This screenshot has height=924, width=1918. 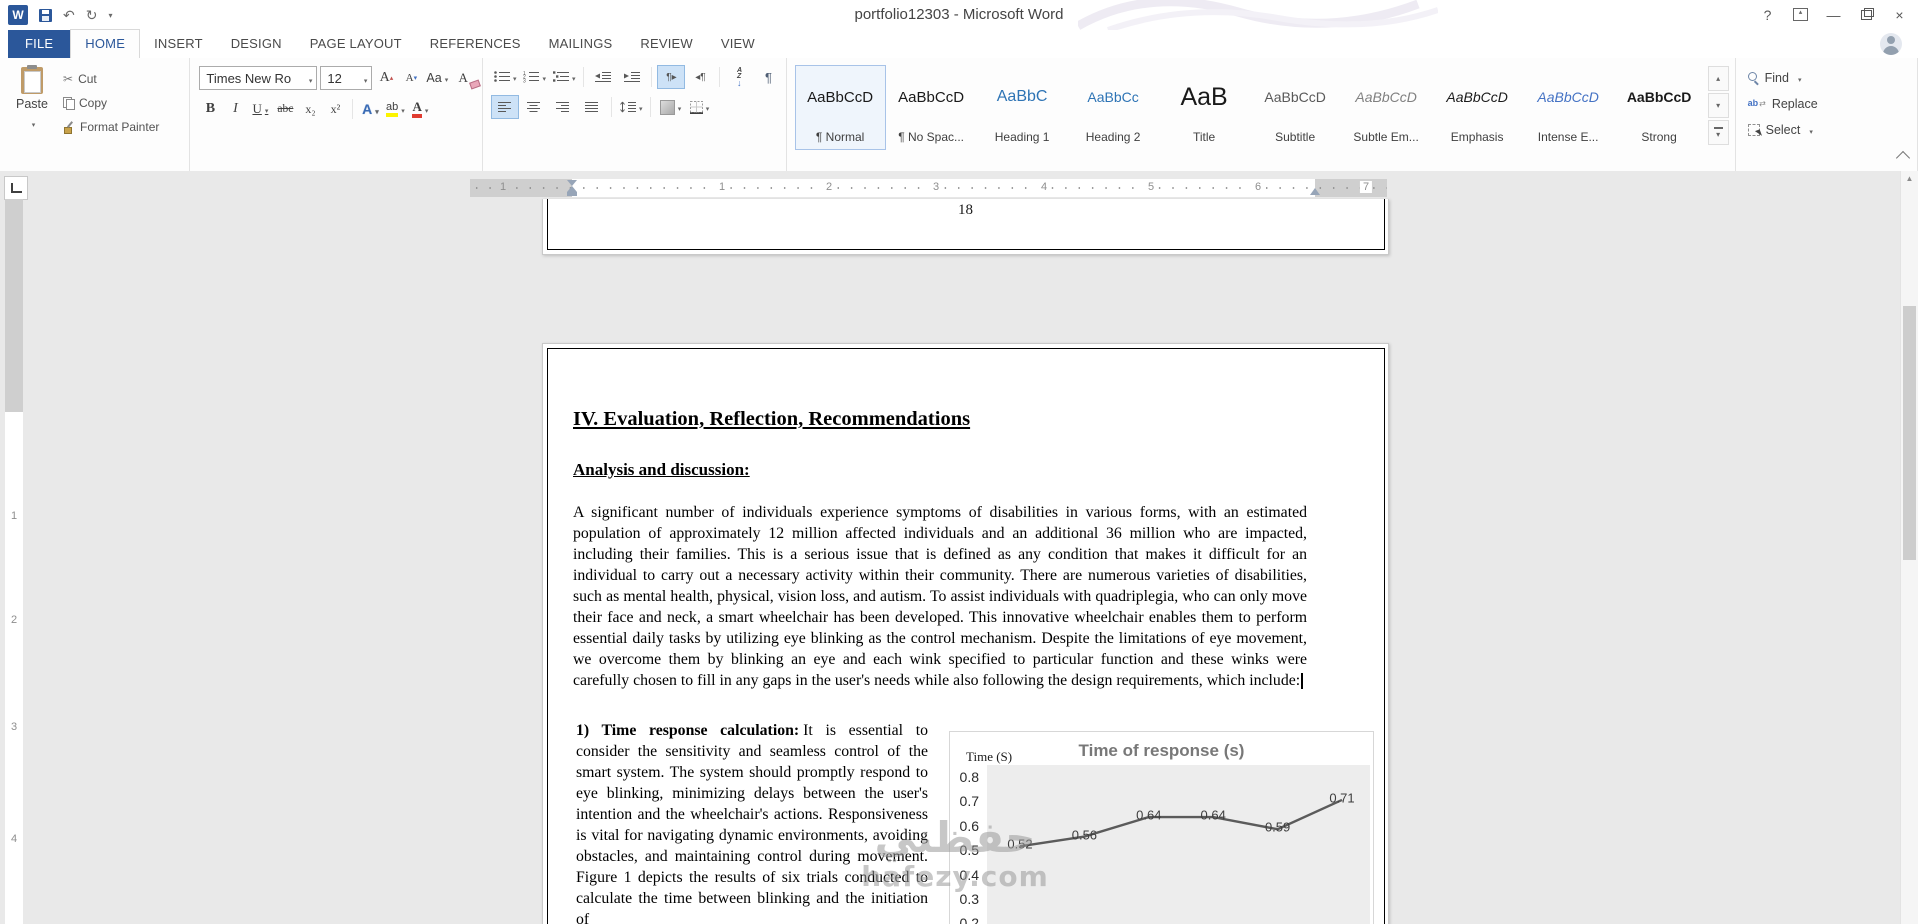 I want to click on tab-page-layout: PAGE LAYOUT, so click(x=356, y=44).